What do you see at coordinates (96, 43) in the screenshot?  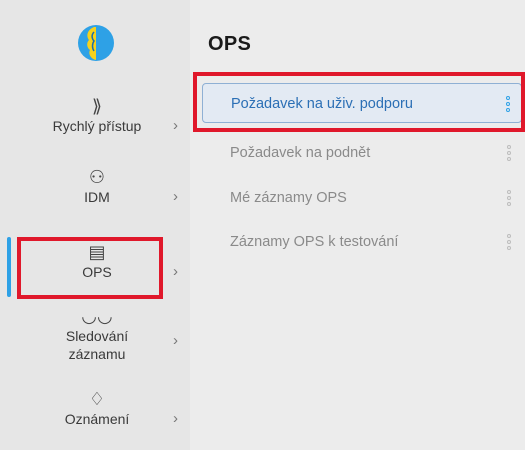 I see `app-logo-icon` at bounding box center [96, 43].